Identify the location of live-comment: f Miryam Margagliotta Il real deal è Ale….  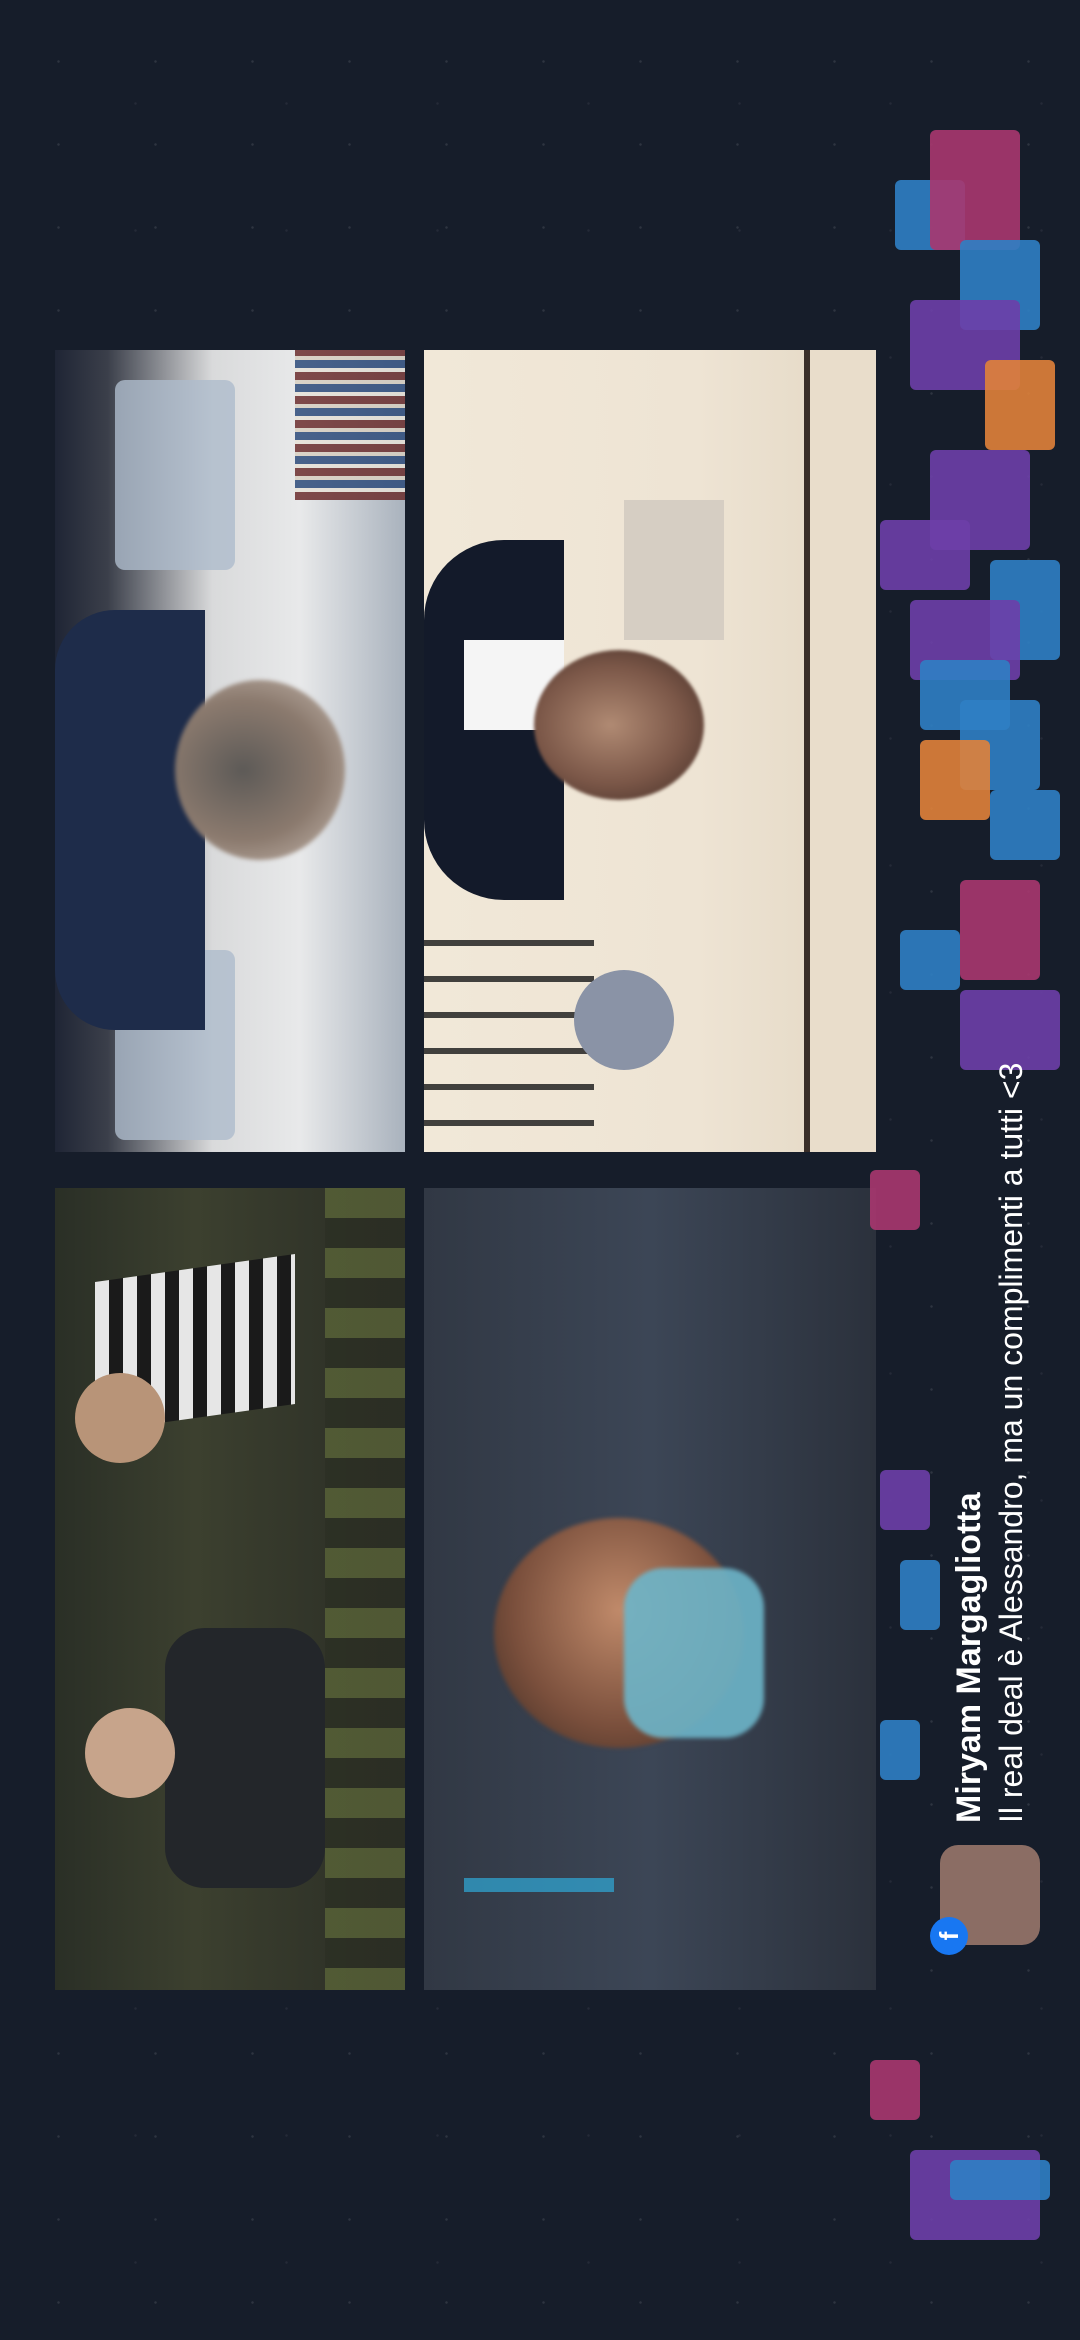
(990, 1450).